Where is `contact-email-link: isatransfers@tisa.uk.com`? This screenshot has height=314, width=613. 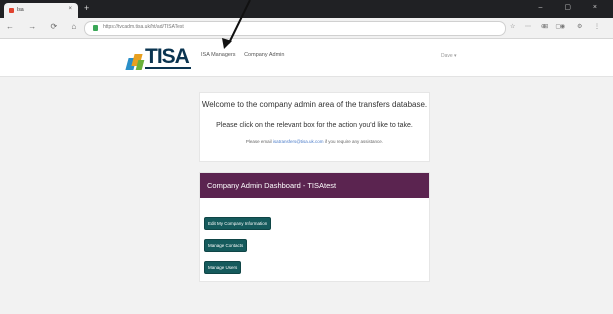 contact-email-link: isatransfers@tisa.uk.com is located at coordinates (298, 141).